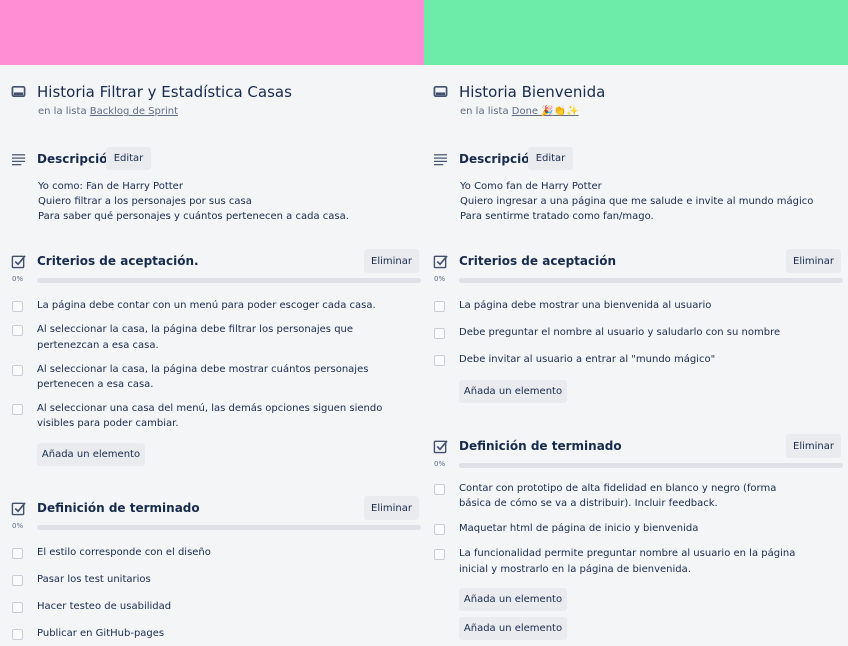  What do you see at coordinates (164, 92) in the screenshot?
I see `card-title: Historia Filtrar y Estadística Casas` at bounding box center [164, 92].